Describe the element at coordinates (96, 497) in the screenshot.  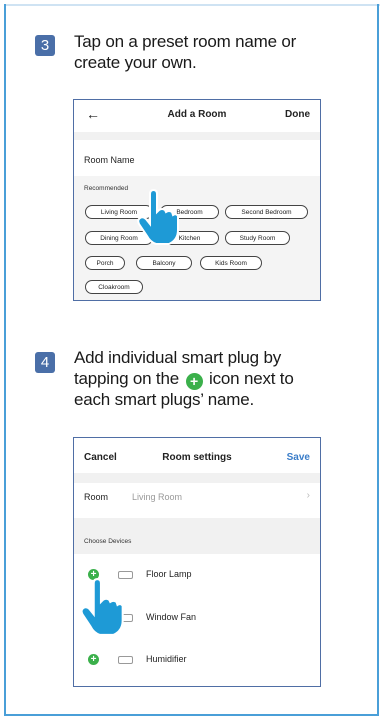
I see `room-label: Room` at that location.